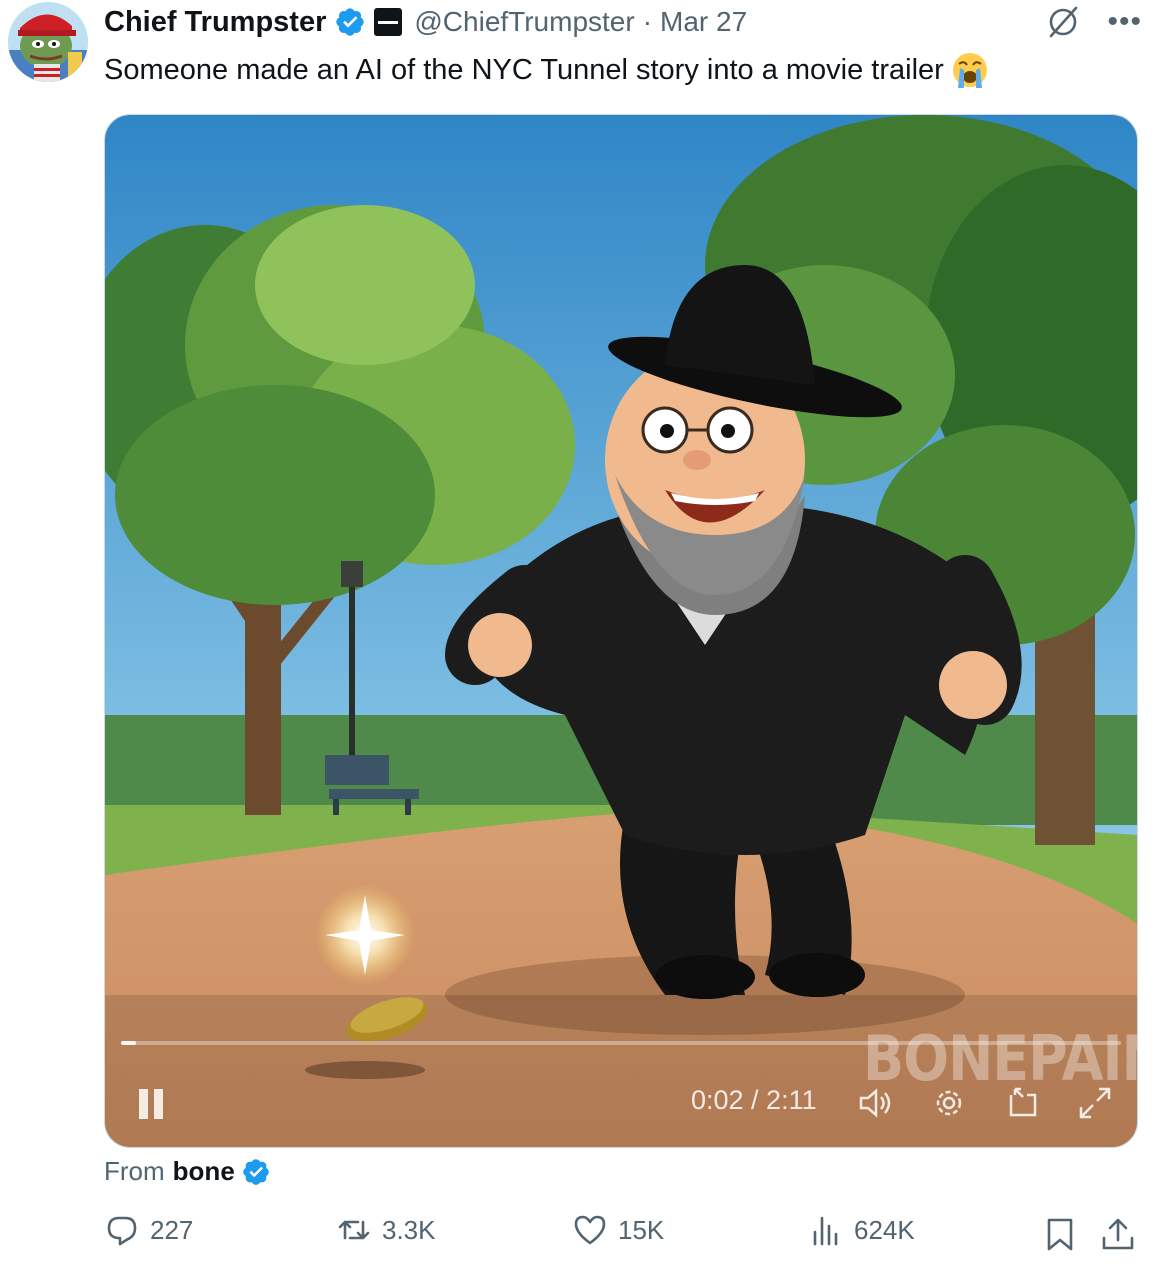 This screenshot has height=1273, width=1166. I want to click on like-count: 15K, so click(641, 1229).